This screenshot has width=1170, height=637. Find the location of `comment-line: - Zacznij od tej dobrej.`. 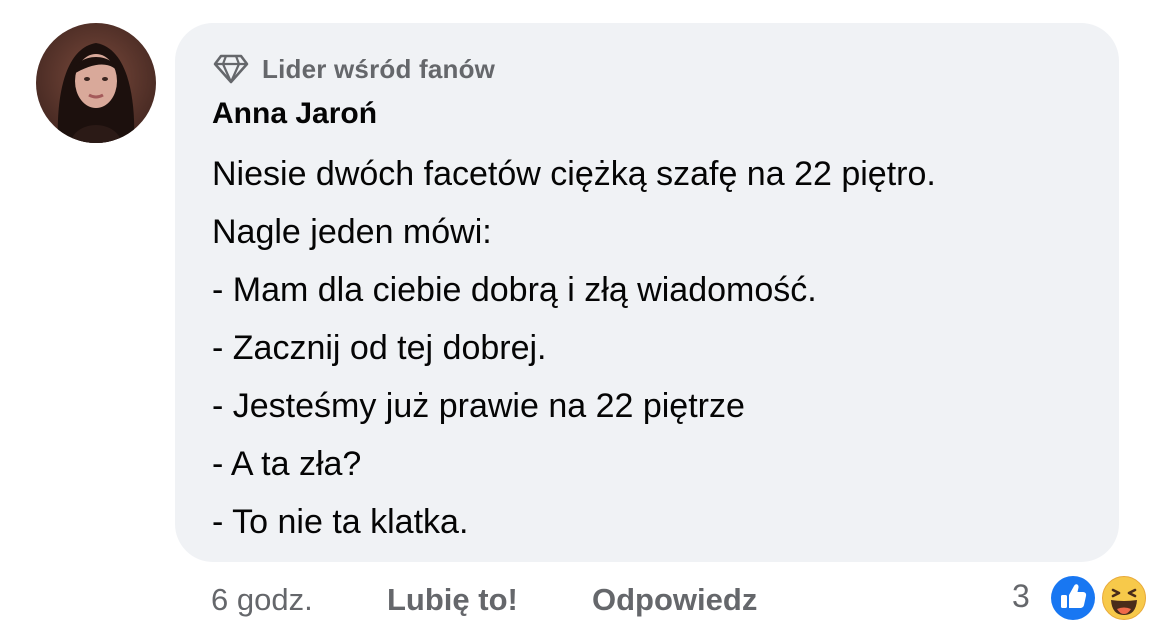

comment-line: - Zacznij od tej dobrej. is located at coordinates (379, 348).